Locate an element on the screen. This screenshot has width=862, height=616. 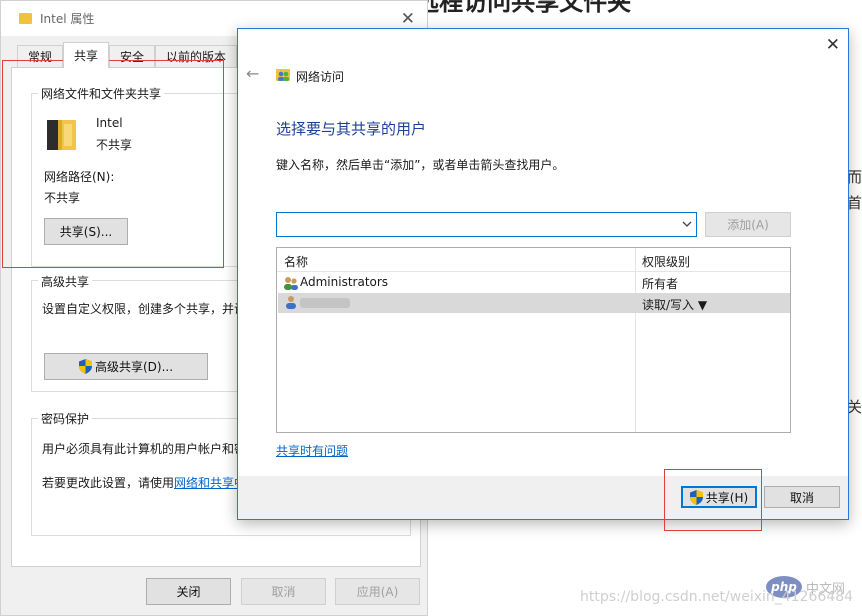
column-header-permission: 权限级别 is located at coordinates (666, 261).